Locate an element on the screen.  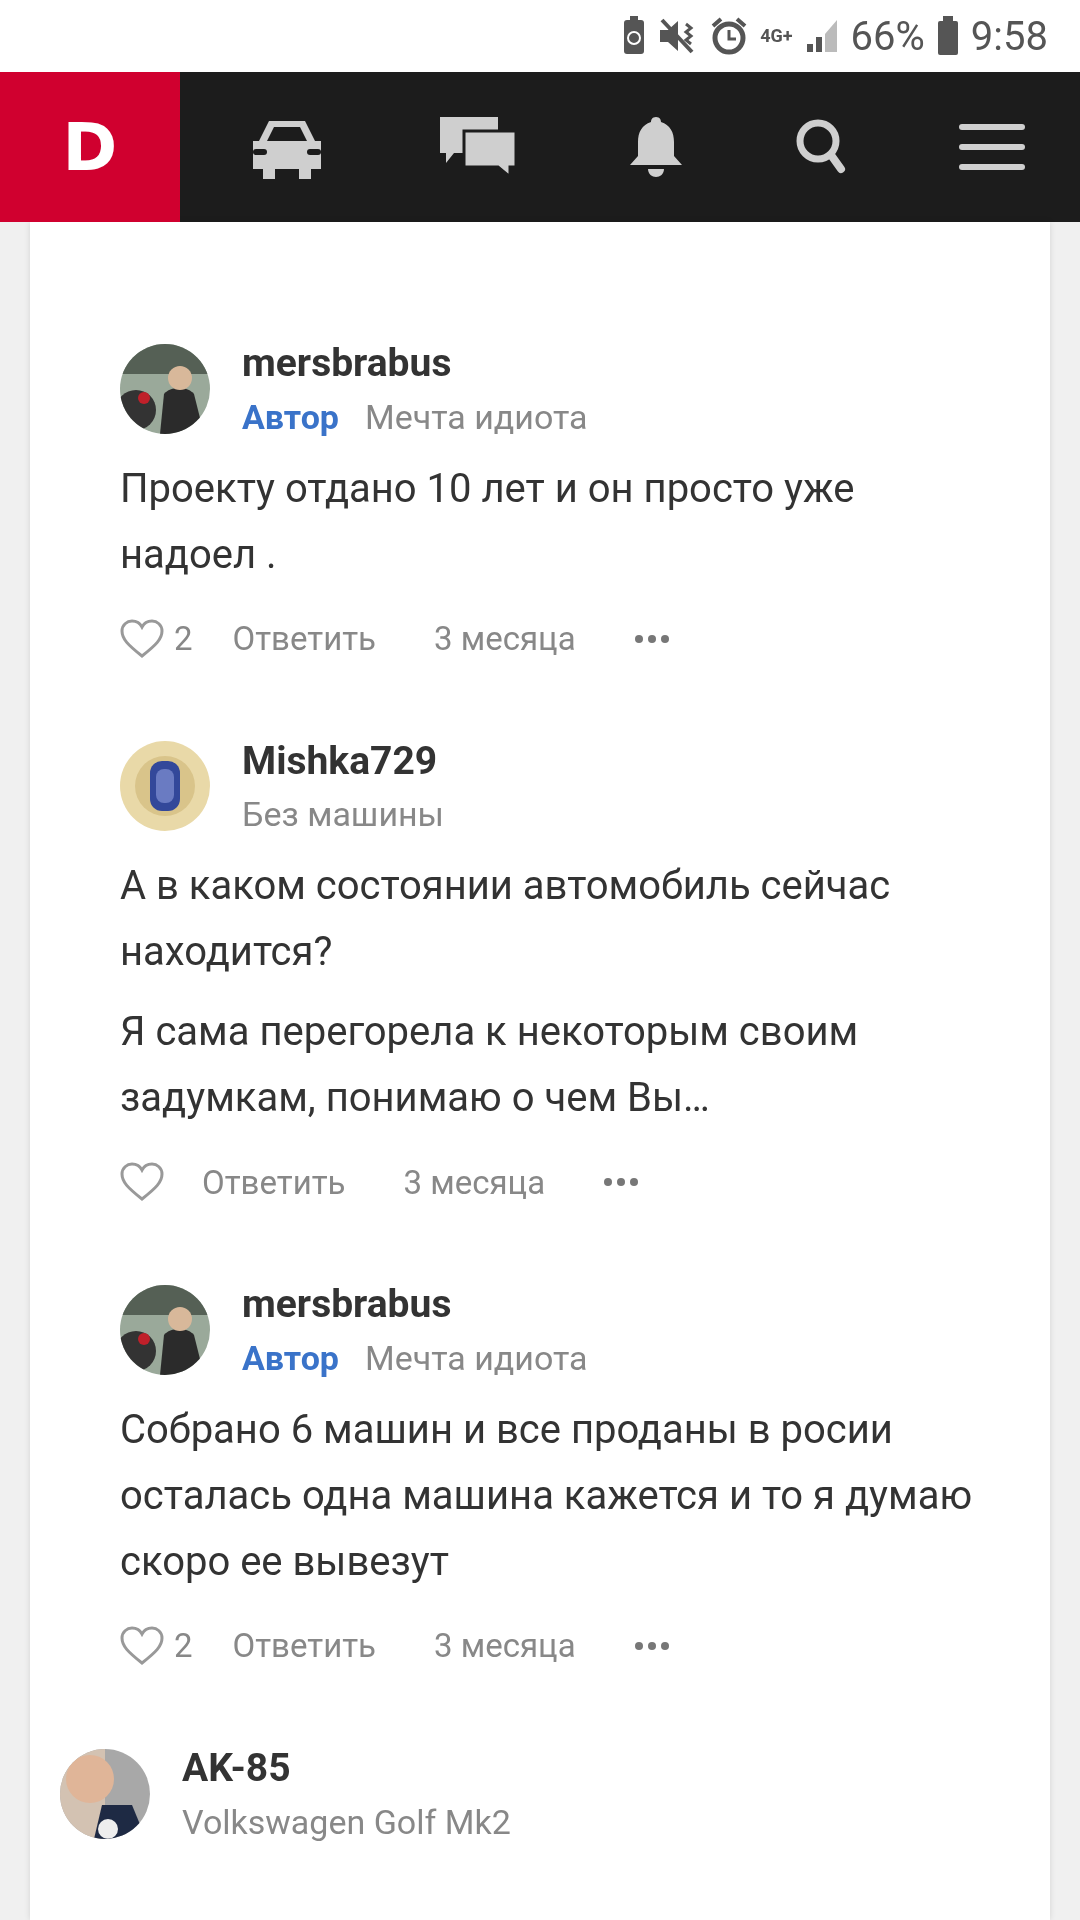
comment-text: А в каком состоянии автомобиль сейчас находится? is located at coordinates (506, 919).